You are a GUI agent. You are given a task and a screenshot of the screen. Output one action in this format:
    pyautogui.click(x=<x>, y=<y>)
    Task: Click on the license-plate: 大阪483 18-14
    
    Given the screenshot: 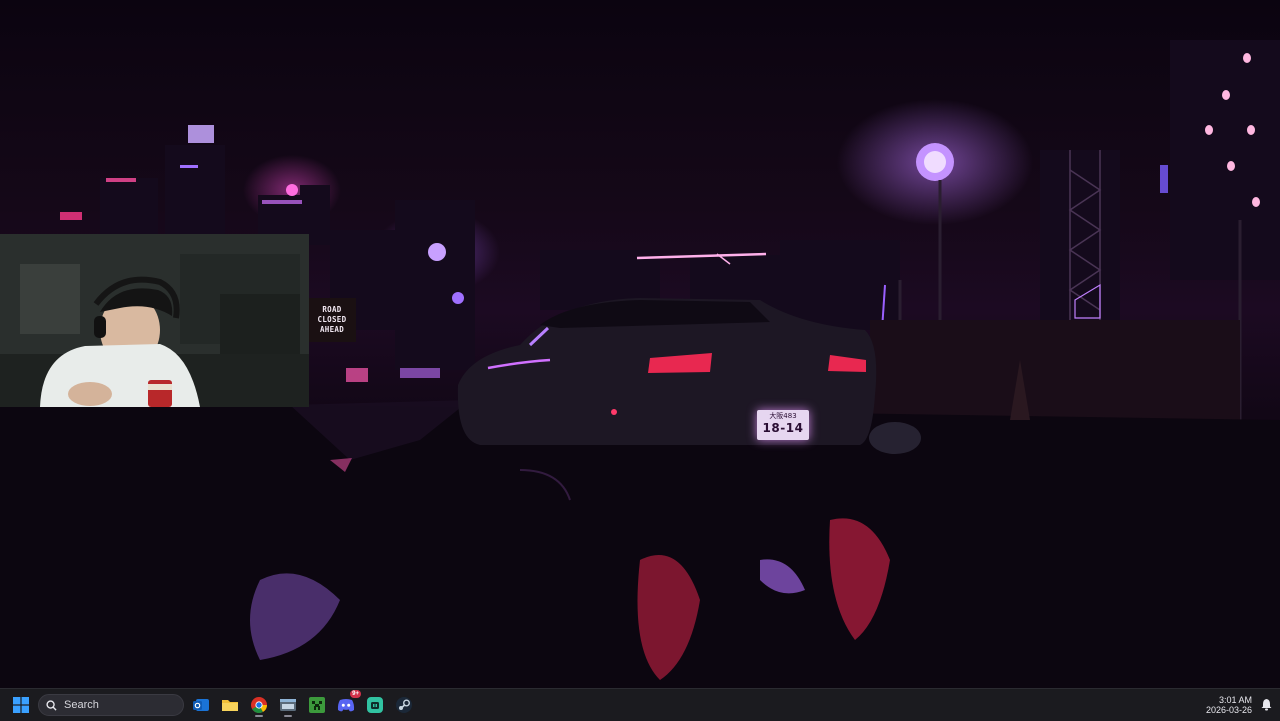 What is the action you would take?
    pyautogui.click(x=783, y=425)
    